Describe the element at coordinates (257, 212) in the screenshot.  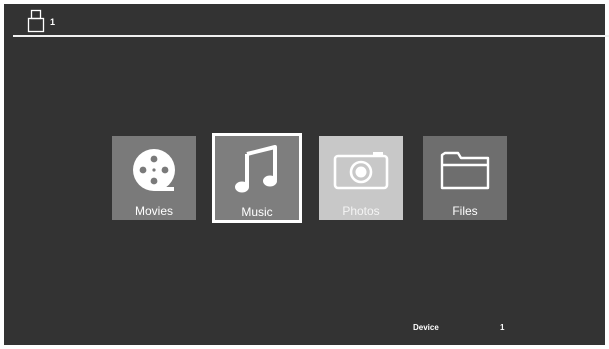
I see `music-label: Music` at that location.